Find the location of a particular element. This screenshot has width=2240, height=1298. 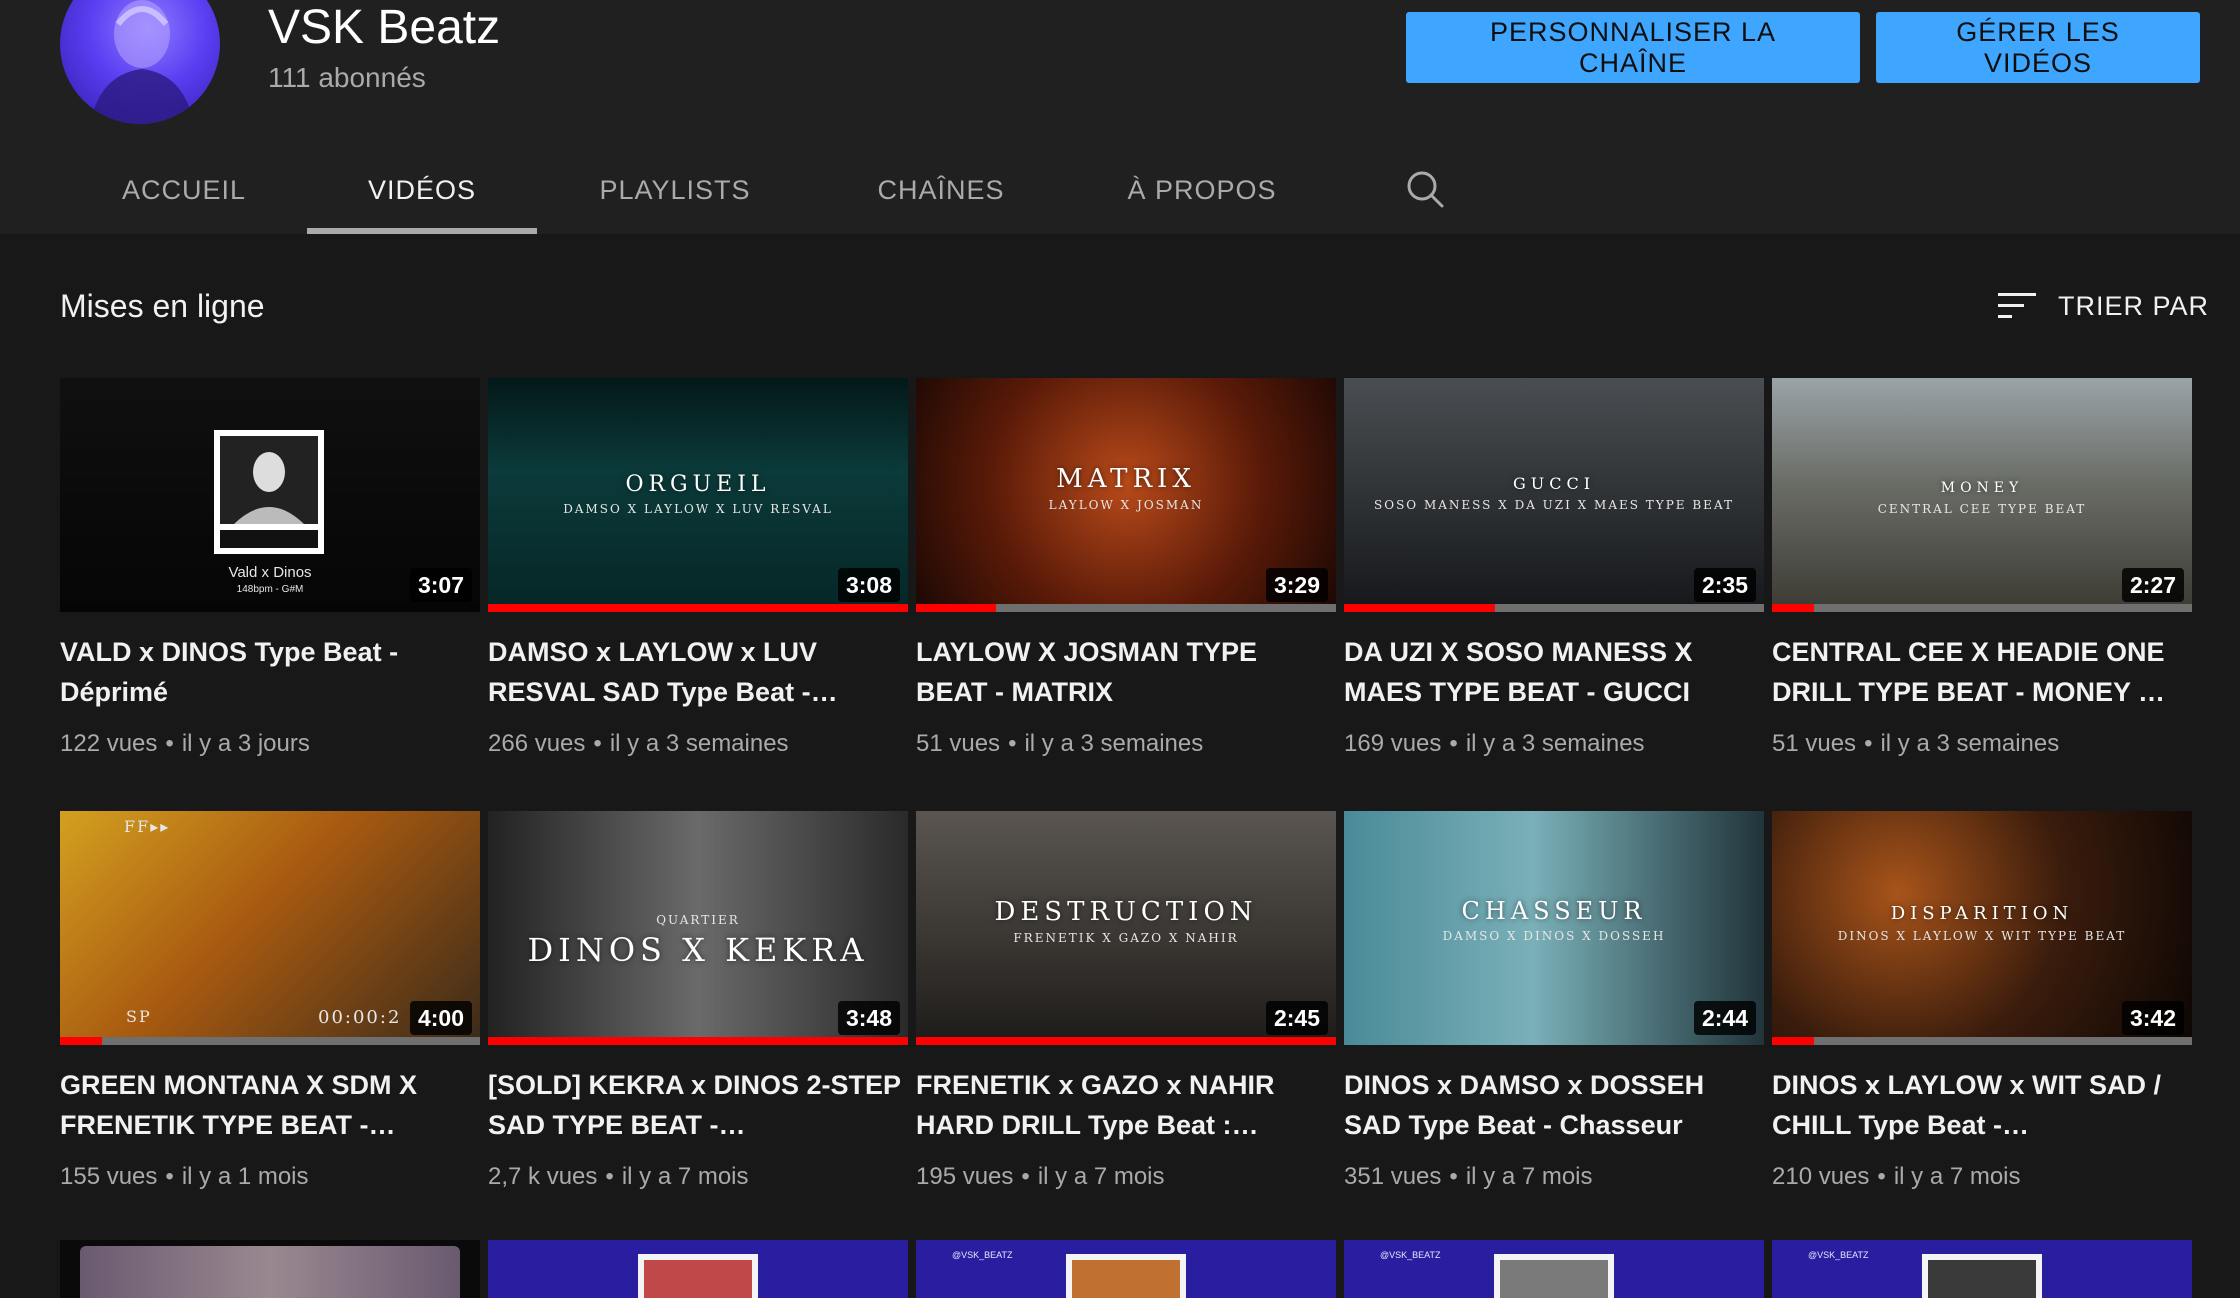

tab-accueil: ACCUEIL is located at coordinates (184, 190).